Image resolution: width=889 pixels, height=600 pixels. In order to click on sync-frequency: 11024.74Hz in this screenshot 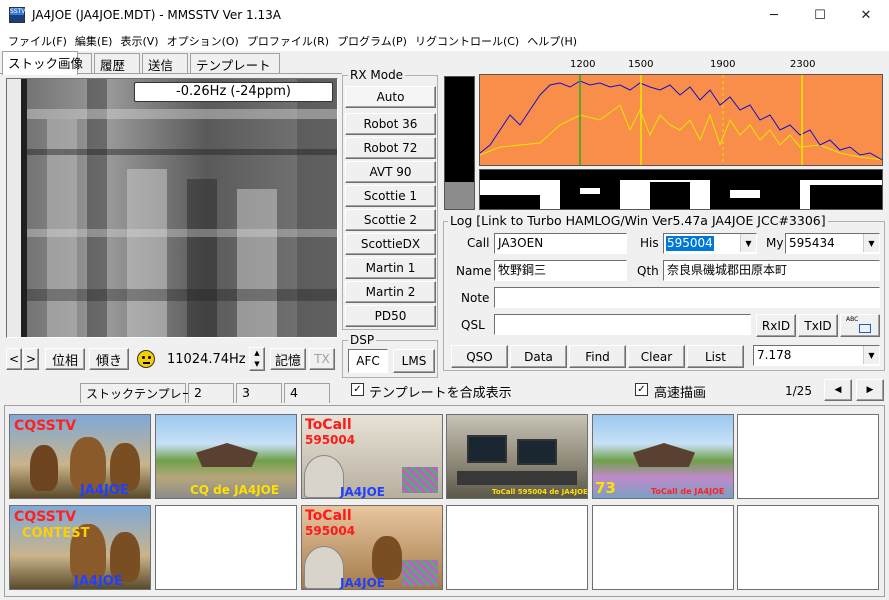, I will do `click(206, 359)`.